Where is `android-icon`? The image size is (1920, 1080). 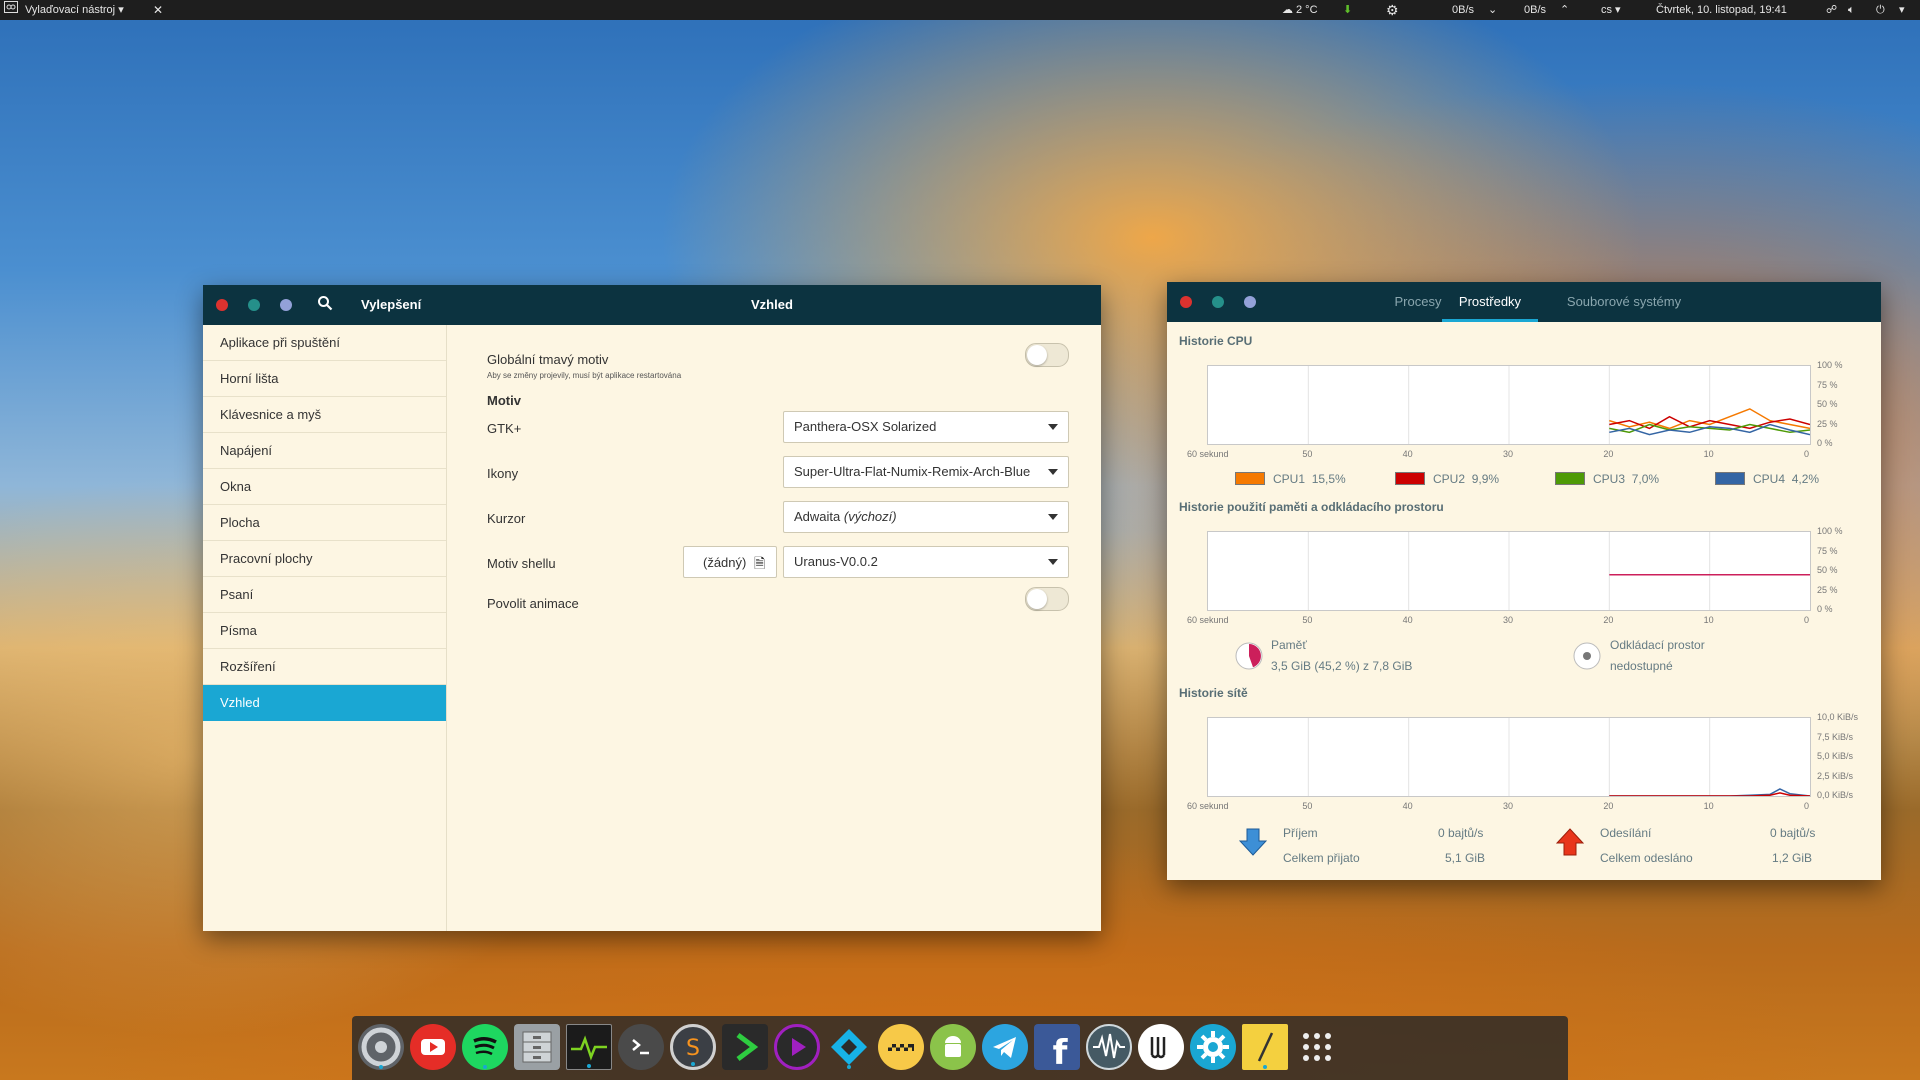
android-icon is located at coordinates (953, 1047).